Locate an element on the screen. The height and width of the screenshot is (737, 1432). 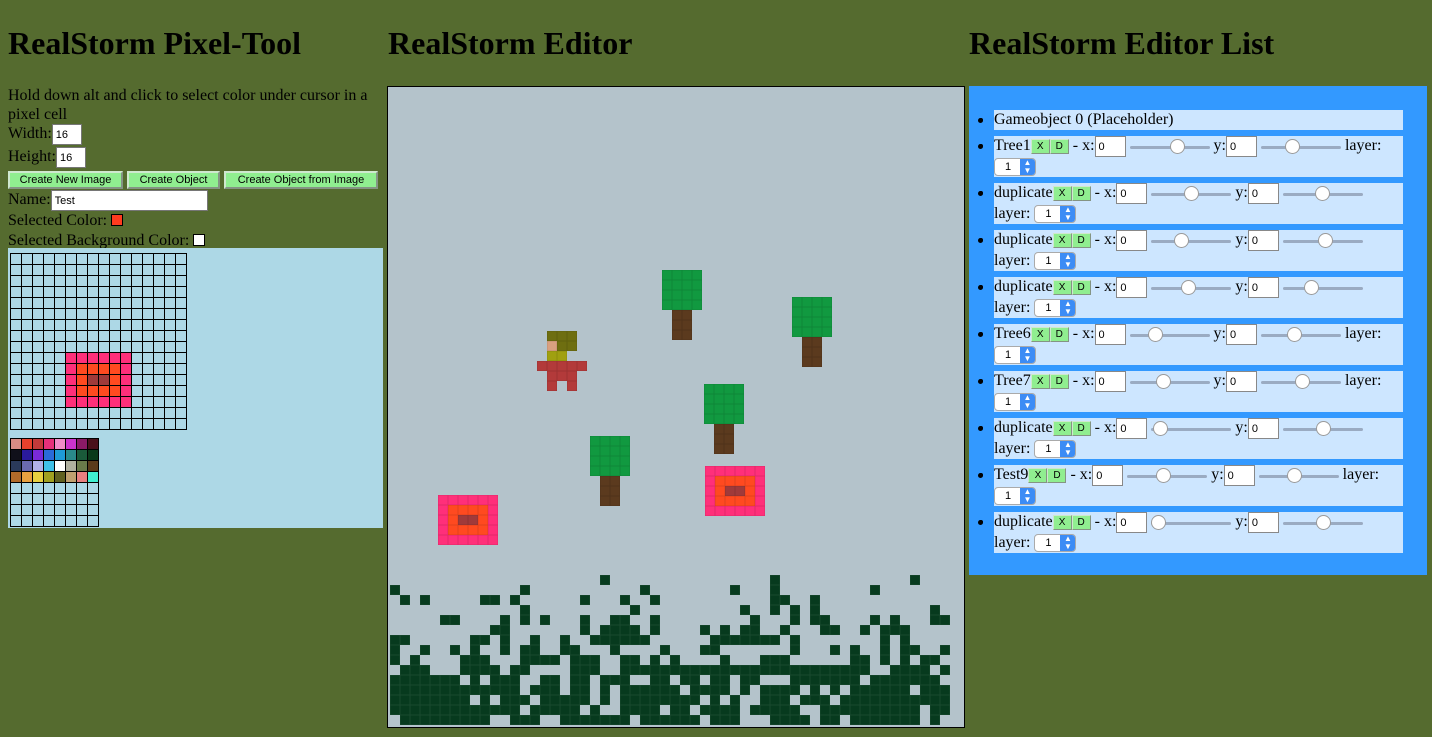
duplicate-button: D is located at coordinates (1081, 240).